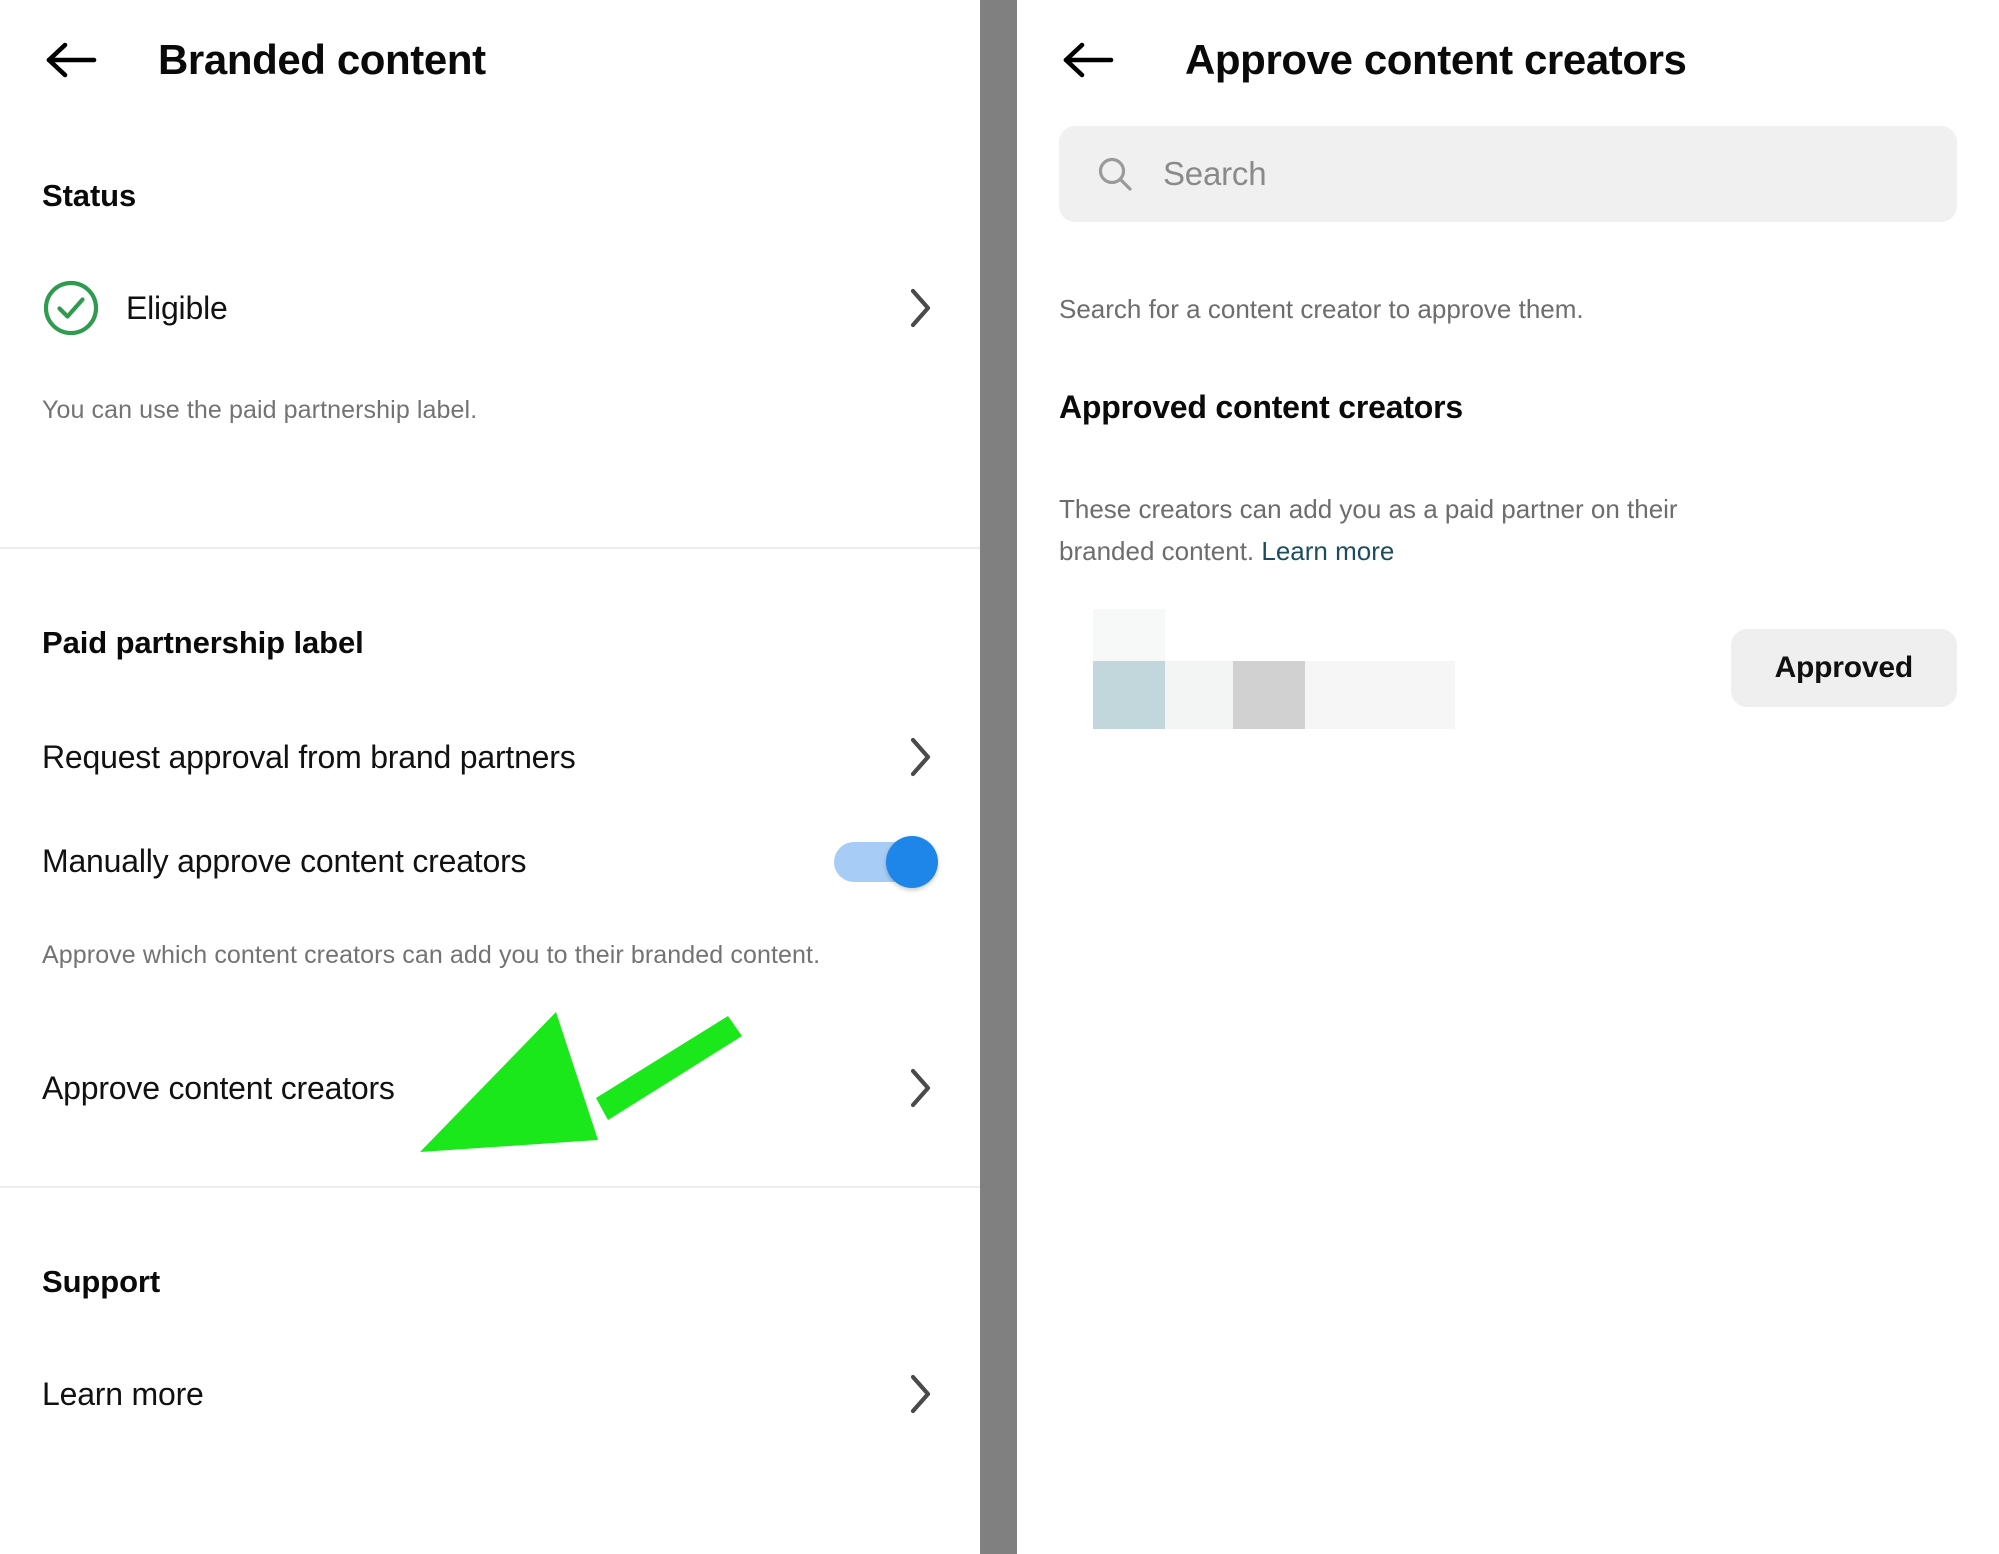  Describe the element at coordinates (490, 1088) in the screenshot. I see `row-approve-content-creators: Approve content creators` at that location.